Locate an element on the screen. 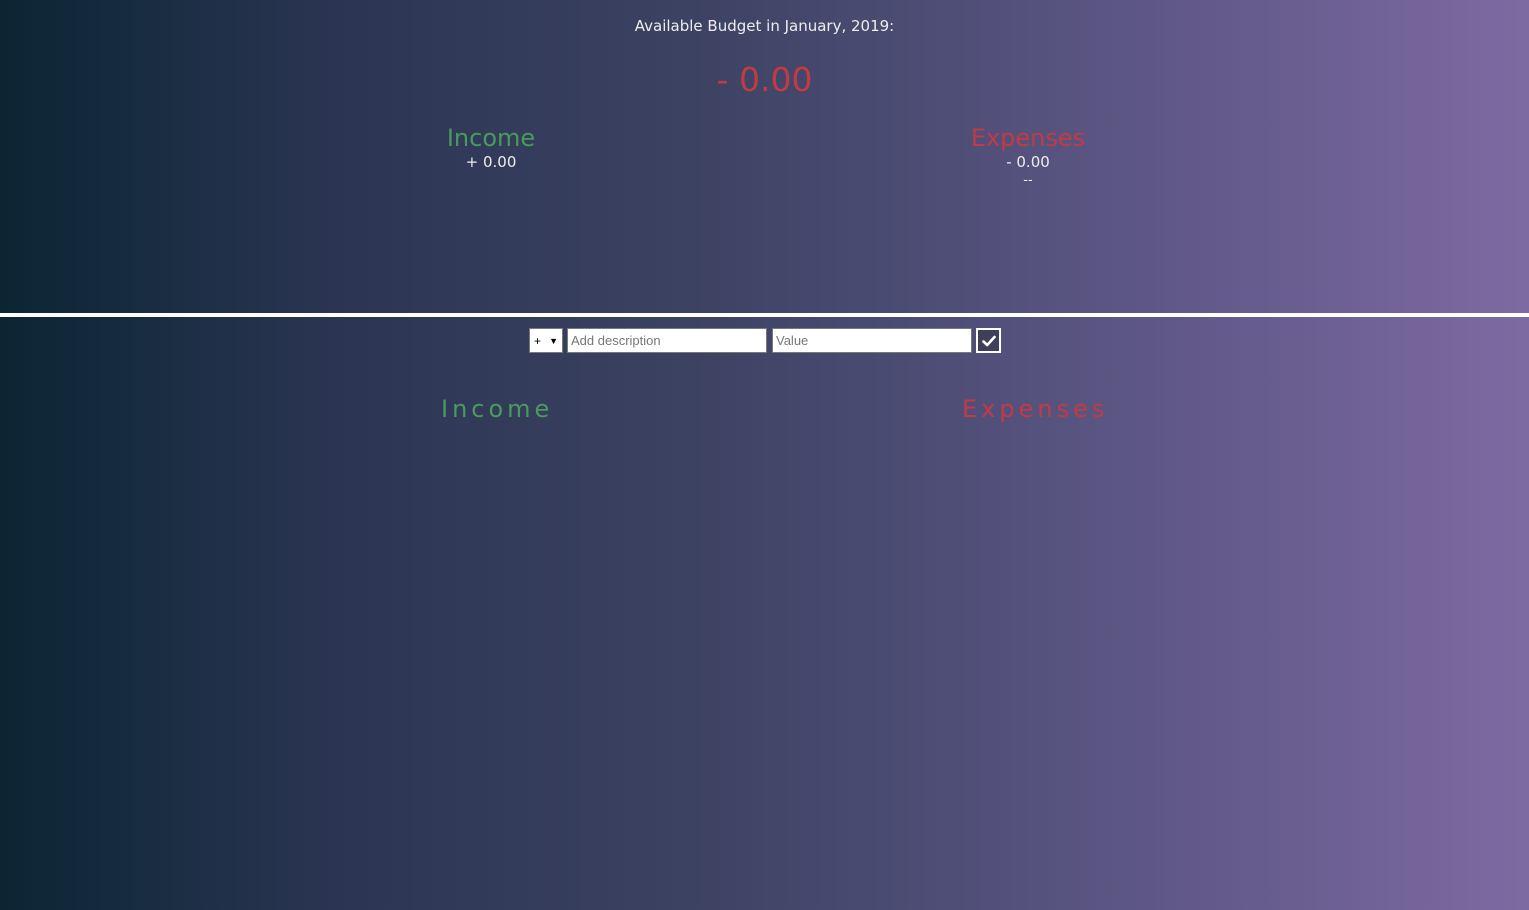 This screenshot has width=1529, height=910. budget-title: Available Budget in January, 2019: is located at coordinates (764, 26).